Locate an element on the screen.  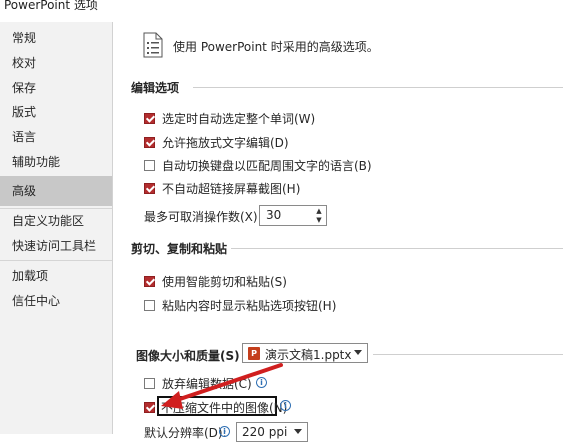
sidebar-item-proofing: 校对 is located at coordinates (56, 63).